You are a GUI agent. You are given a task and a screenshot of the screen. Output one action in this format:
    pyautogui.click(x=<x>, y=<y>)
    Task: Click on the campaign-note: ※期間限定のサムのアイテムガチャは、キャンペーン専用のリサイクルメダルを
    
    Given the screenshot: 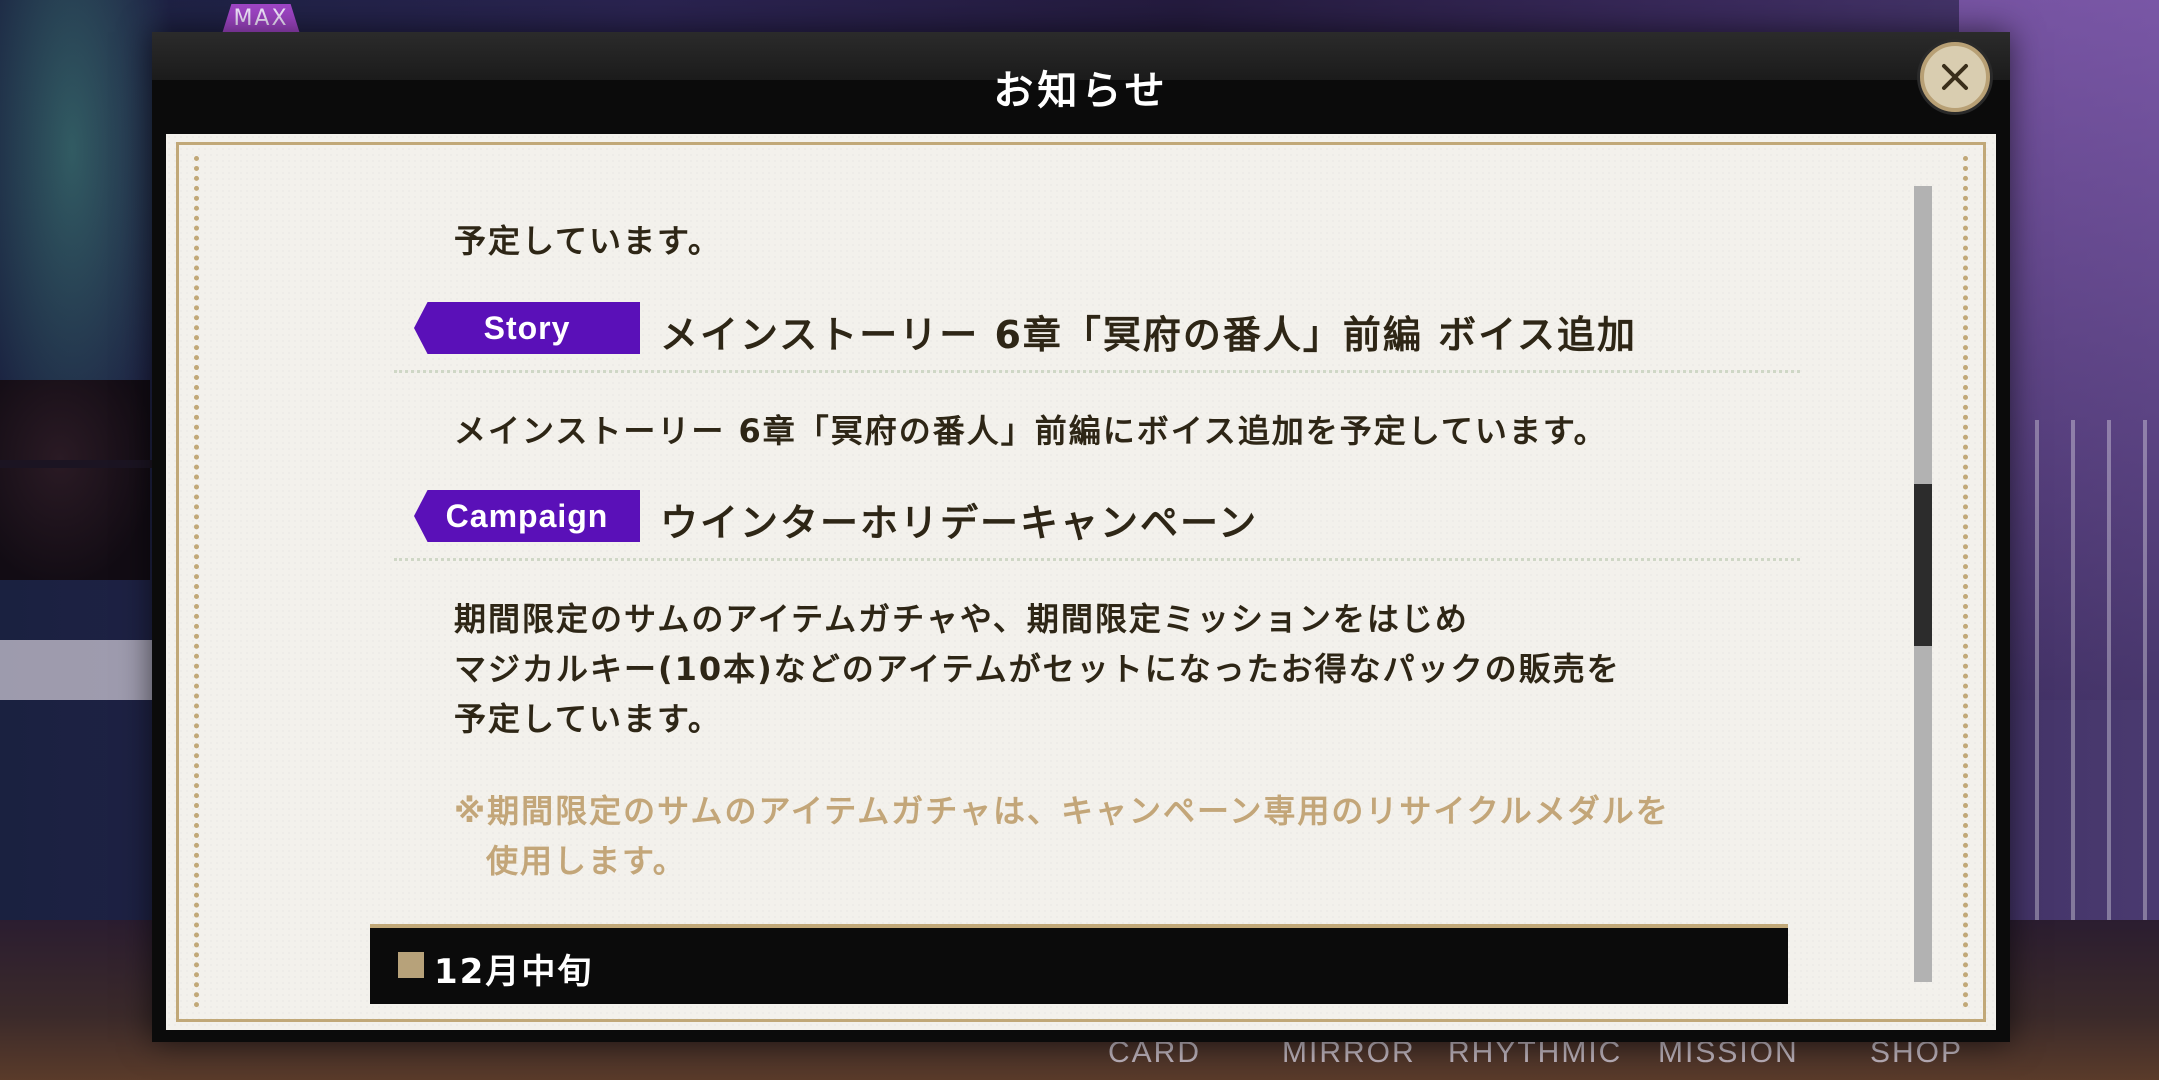 What is the action you would take?
    pyautogui.click(x=1062, y=811)
    